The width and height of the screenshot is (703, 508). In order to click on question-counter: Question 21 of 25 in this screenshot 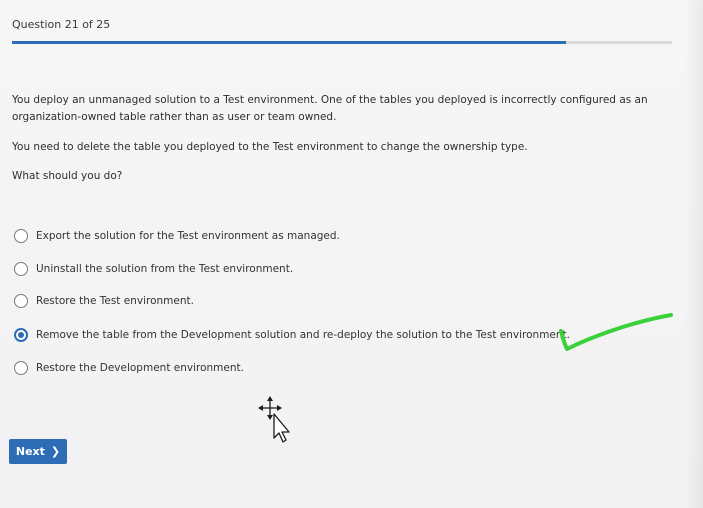, I will do `click(61, 24)`.